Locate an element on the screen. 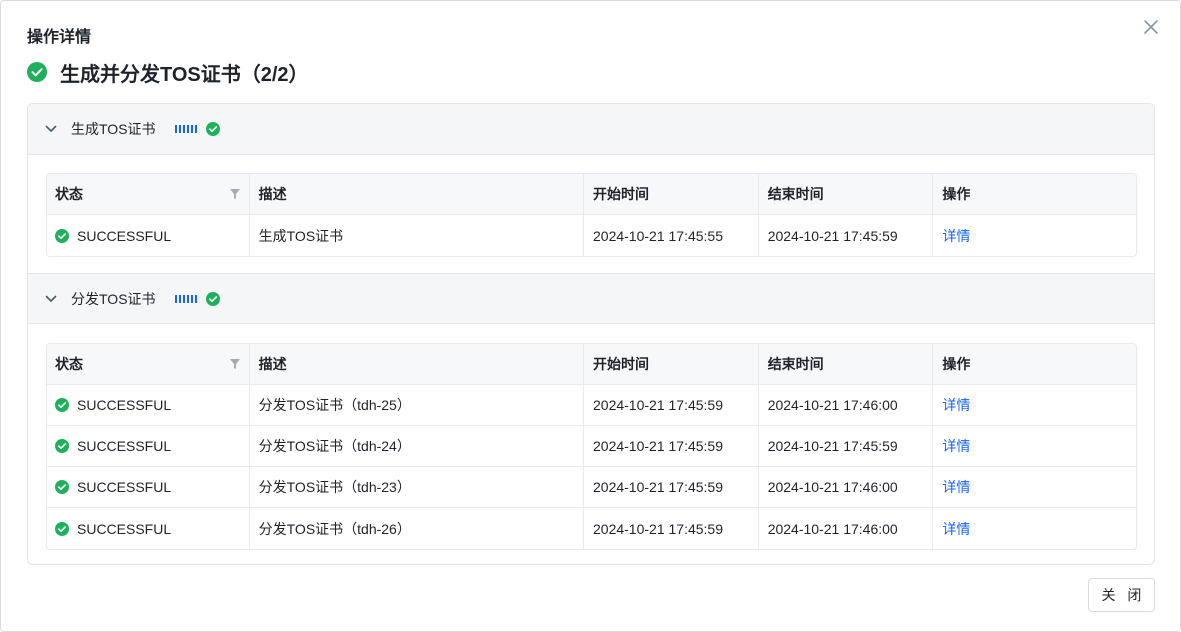 Image resolution: width=1181 pixels, height=632 pixels. step-header-distribute: 分发TOS证书 is located at coordinates (591, 298).